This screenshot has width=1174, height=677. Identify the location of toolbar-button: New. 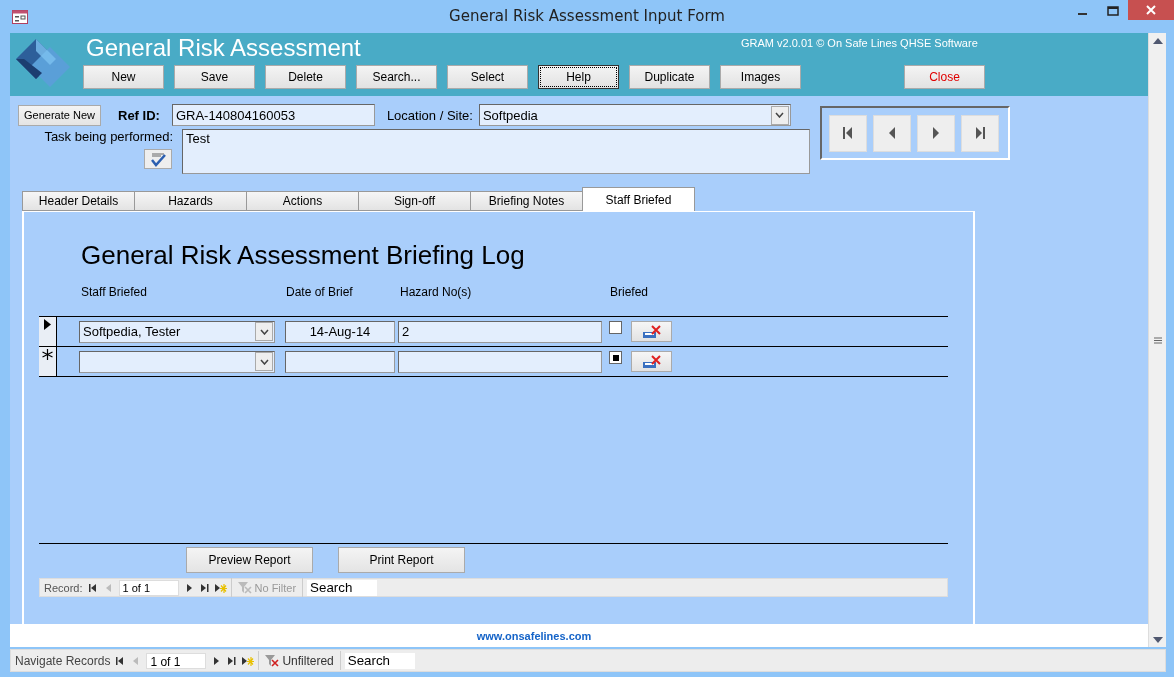
(123, 77).